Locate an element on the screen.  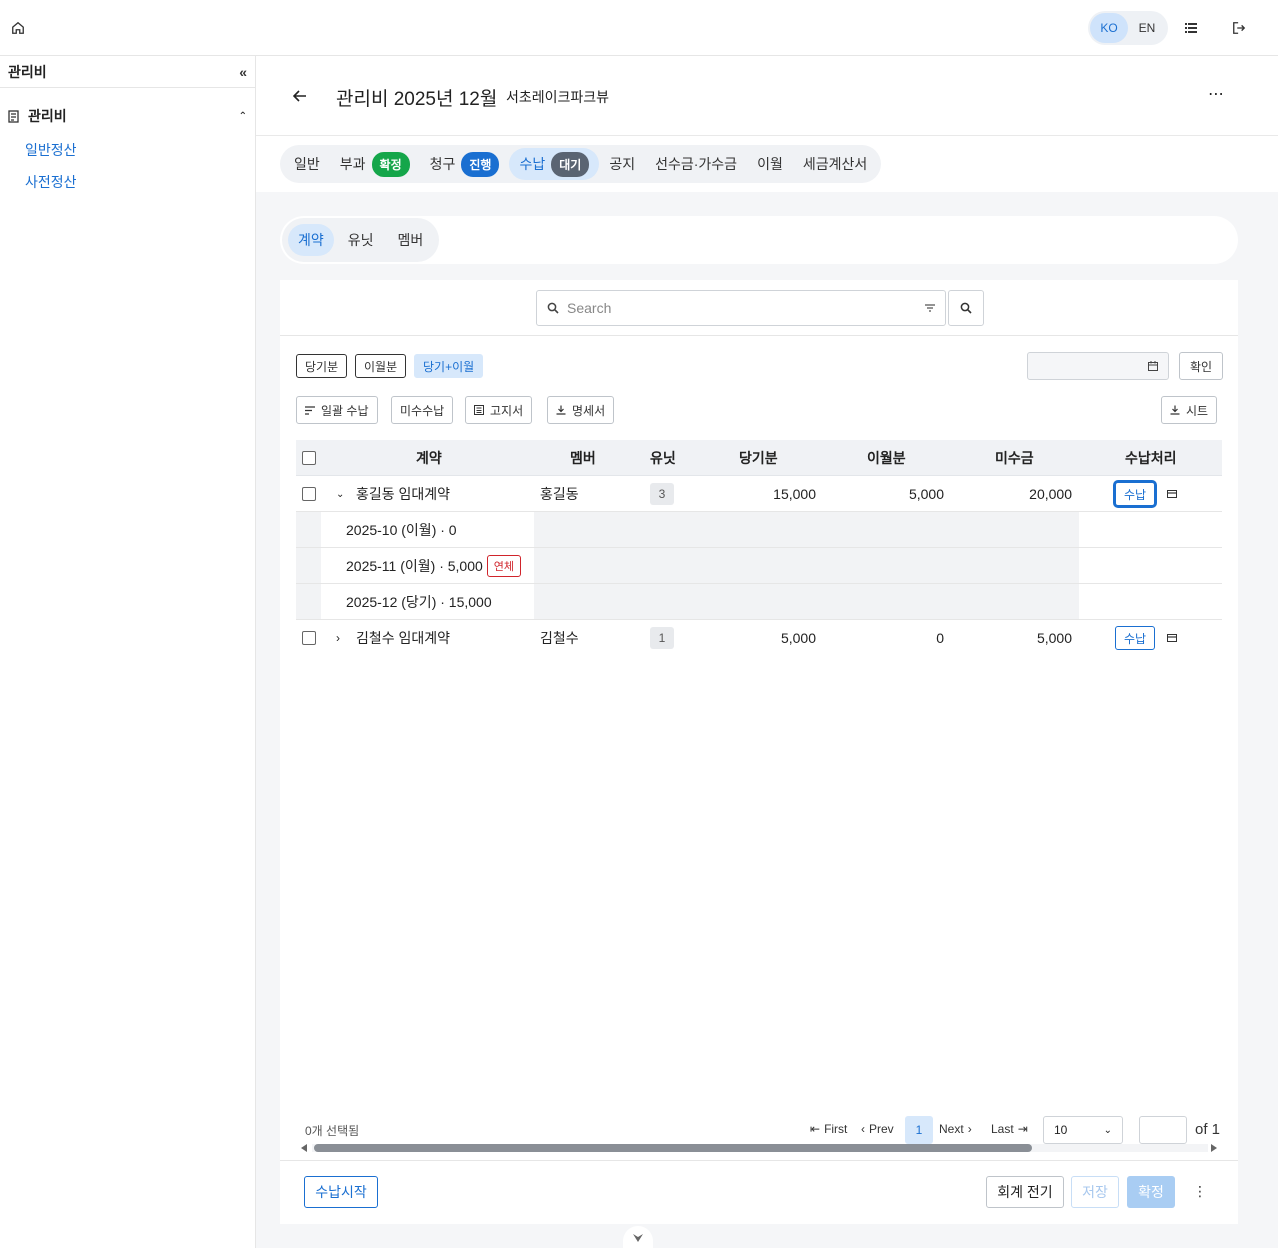
bulk-pay-button: 일괄 수납 is located at coordinates (337, 410).